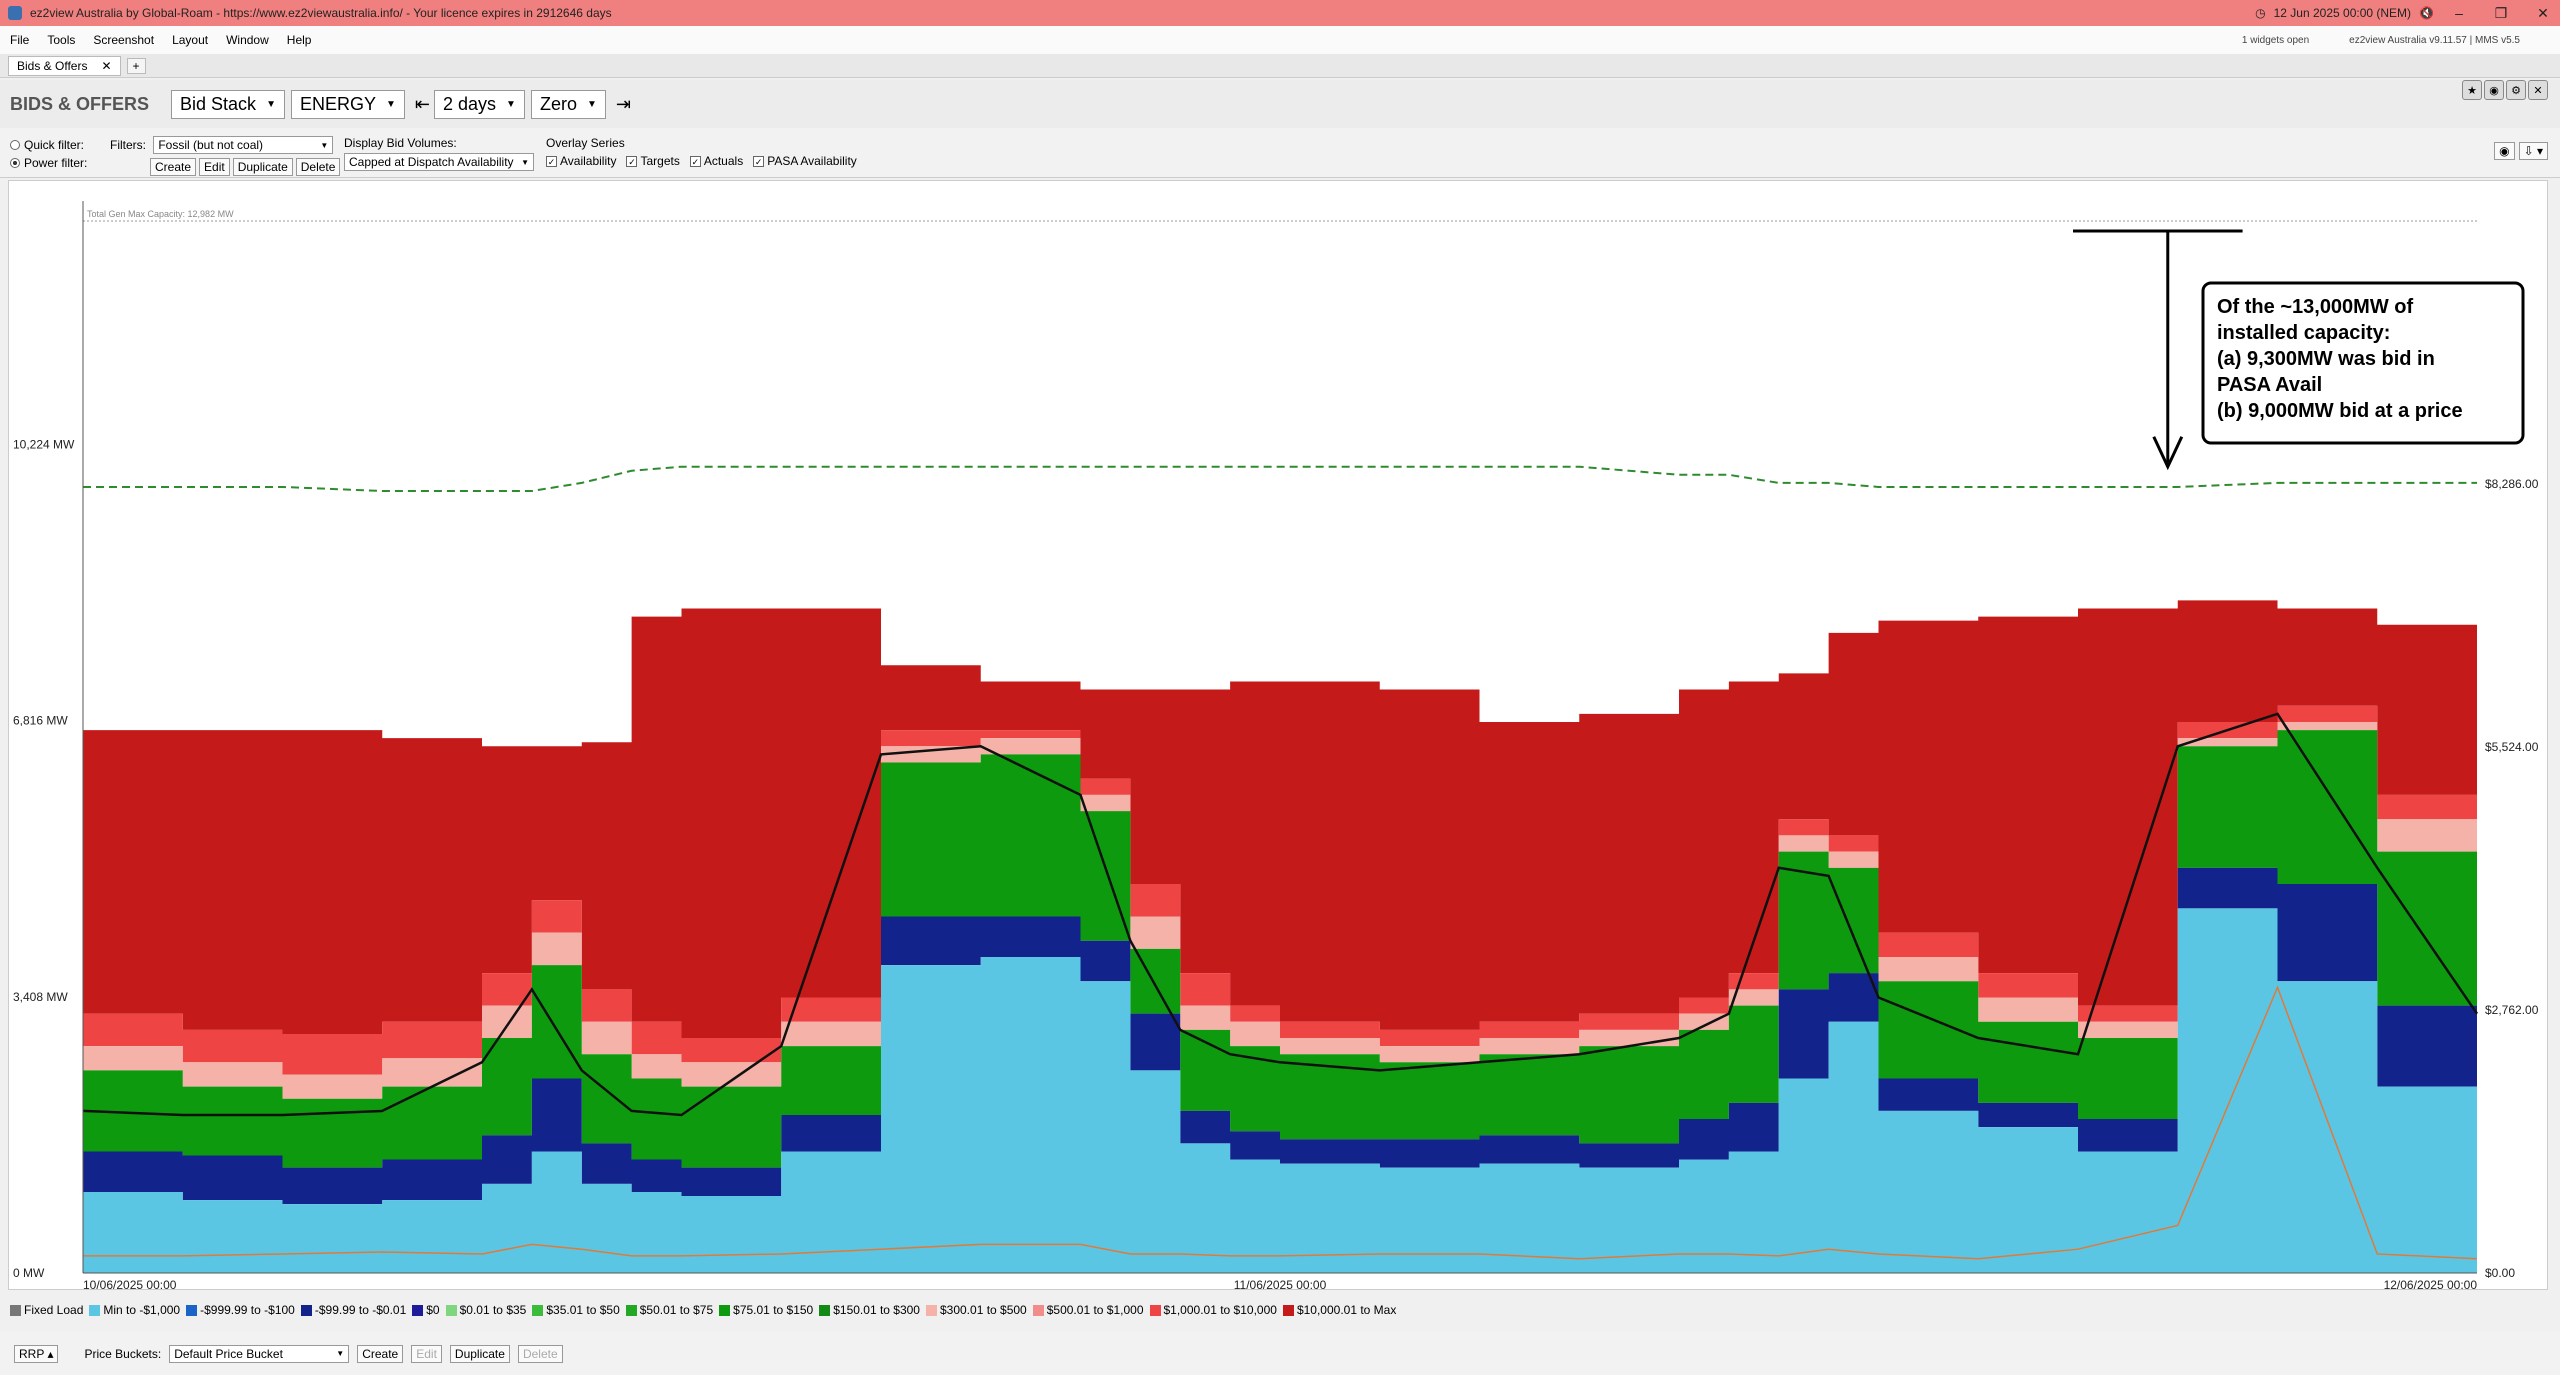 This screenshot has width=2560, height=1375. I want to click on actuals-checkbox: ✓ Actuals, so click(716, 161).